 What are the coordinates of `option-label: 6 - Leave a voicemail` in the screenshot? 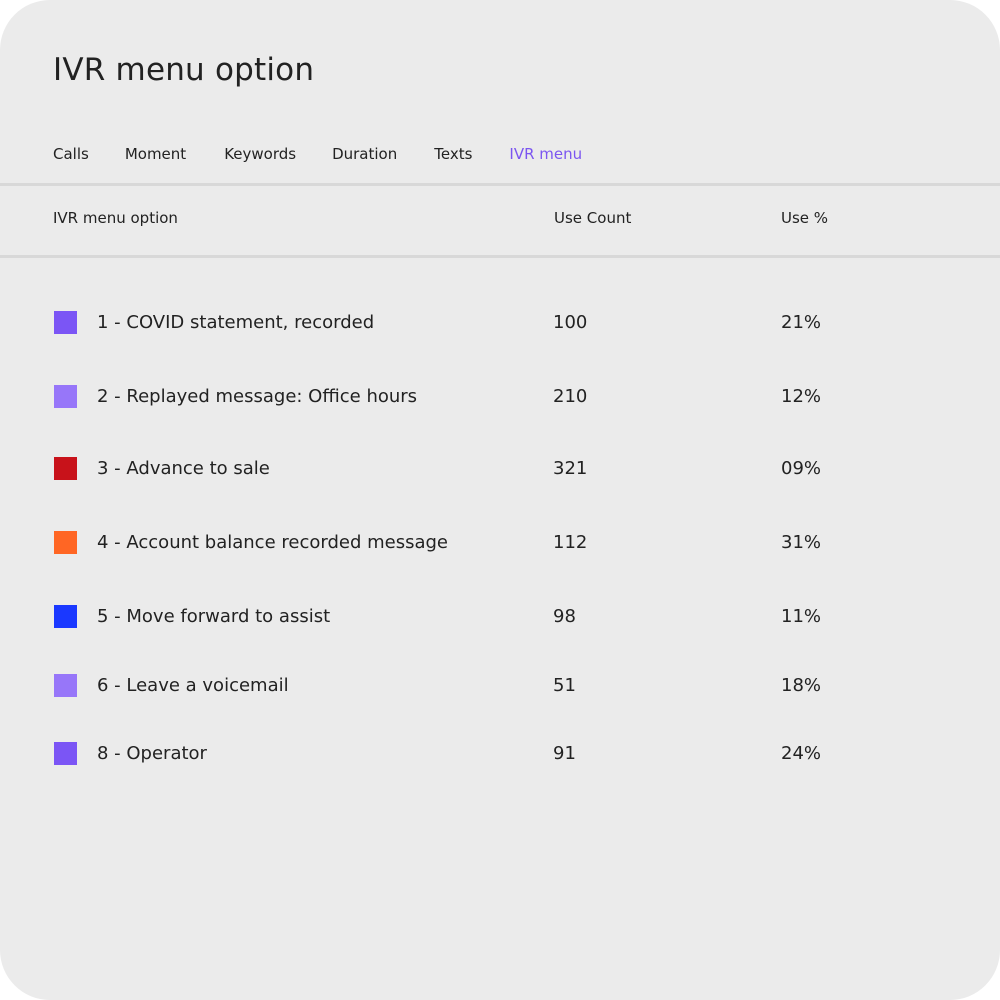 It's located at (193, 685).